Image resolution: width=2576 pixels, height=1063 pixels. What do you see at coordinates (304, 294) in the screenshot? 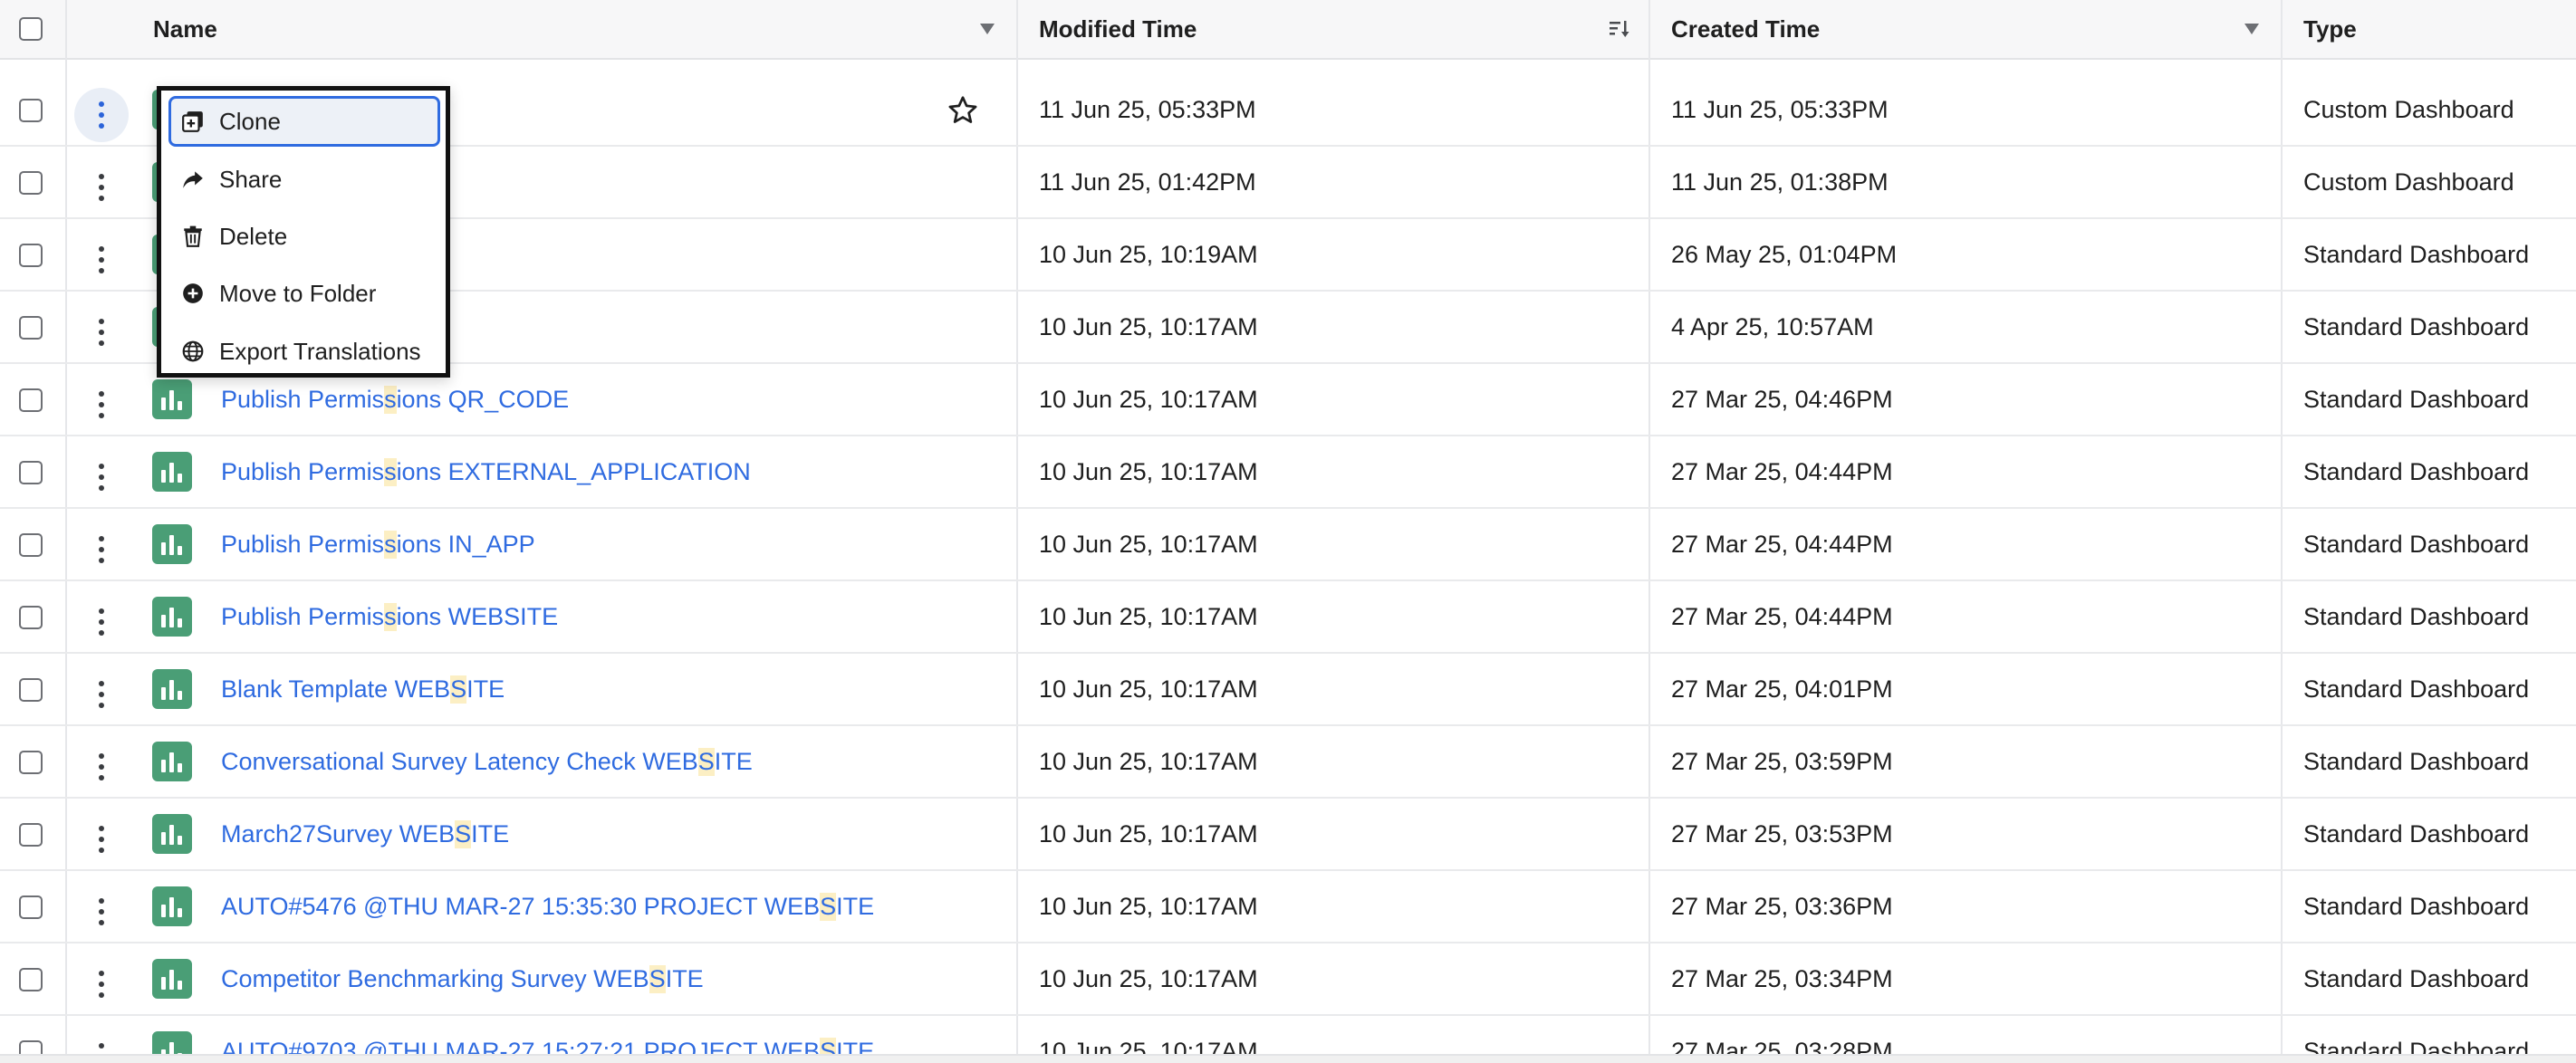
I see `menu-item-move-to-folder: Move to Folder` at bounding box center [304, 294].